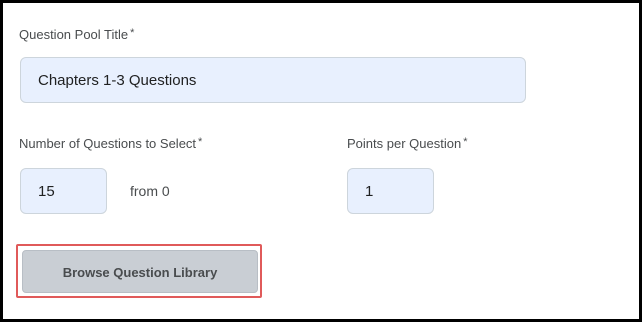 The width and height of the screenshot is (642, 322). I want to click on num-questions-label-text: Number of Questions to Select, so click(108, 143).